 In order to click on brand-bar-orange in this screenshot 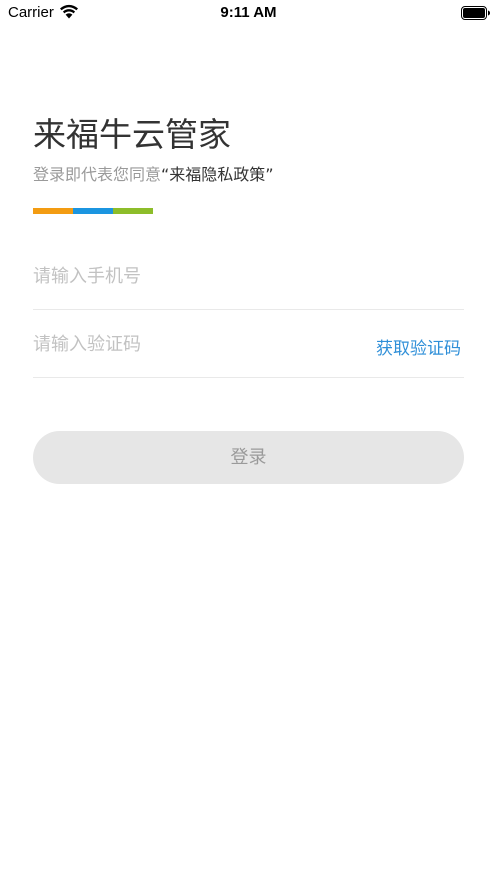, I will do `click(53, 211)`.